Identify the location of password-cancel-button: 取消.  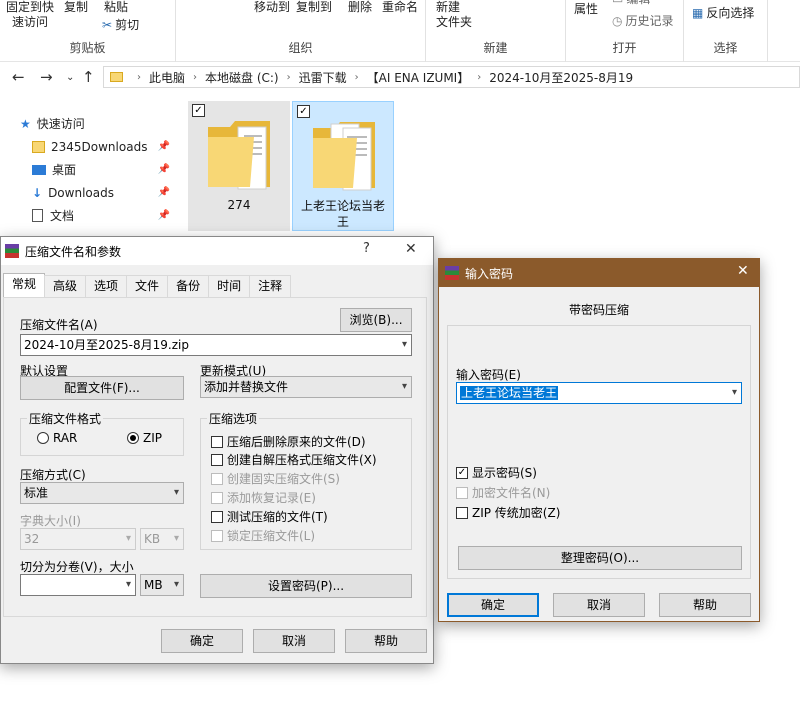
(599, 605).